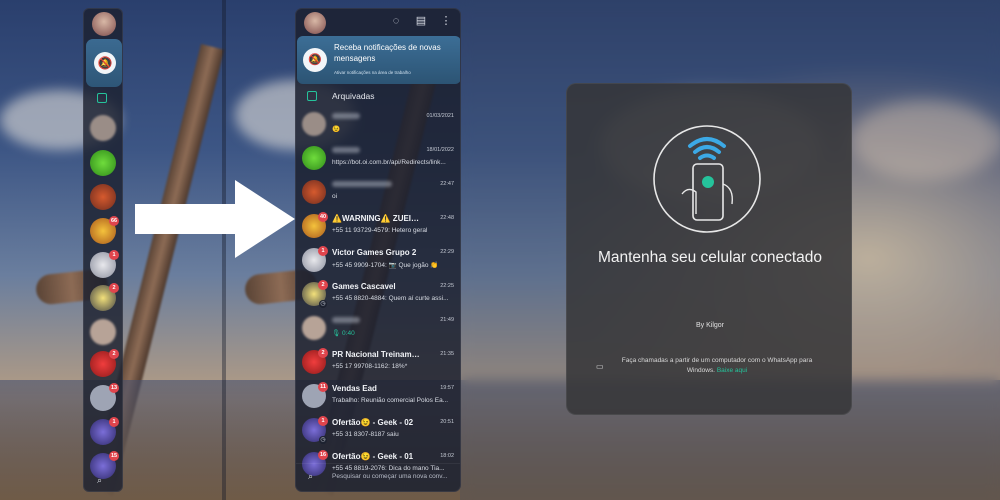 The image size is (1000, 500). Describe the element at coordinates (365, 434) in the screenshot. I see `chat-preview: +55 31 8307-8187 saiu` at that location.